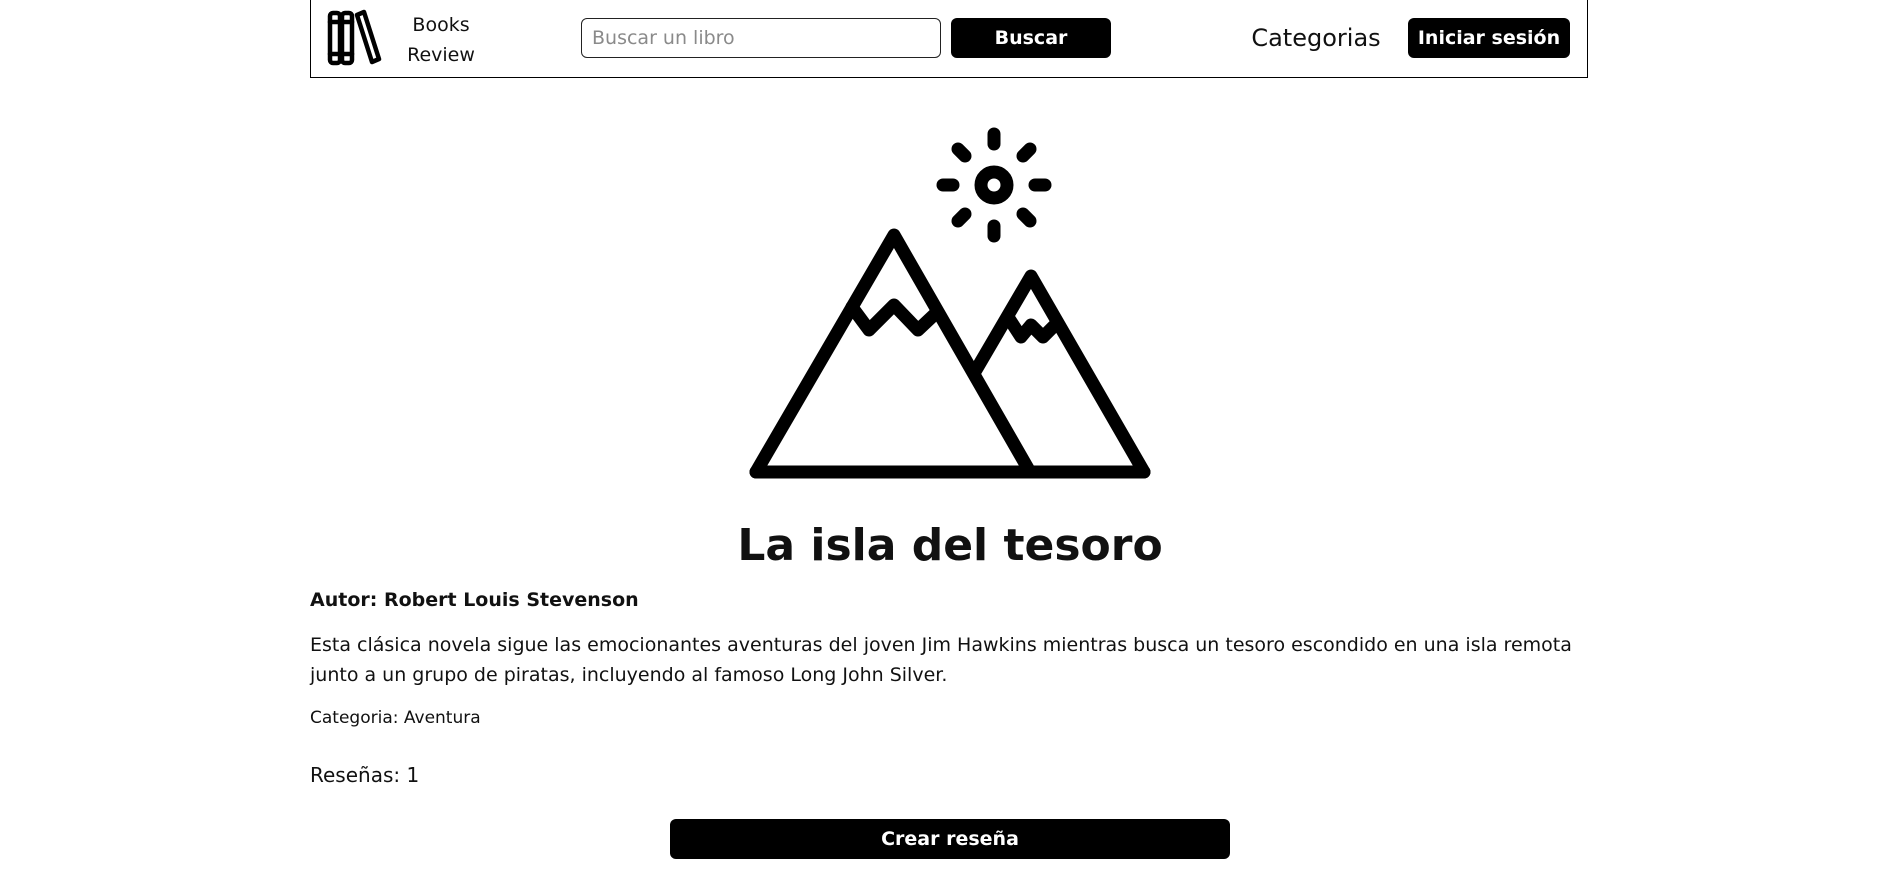 The width and height of the screenshot is (1900, 894). Describe the element at coordinates (950, 600) in the screenshot. I see `book-author: Autor: Robert Louis Stevenson` at that location.